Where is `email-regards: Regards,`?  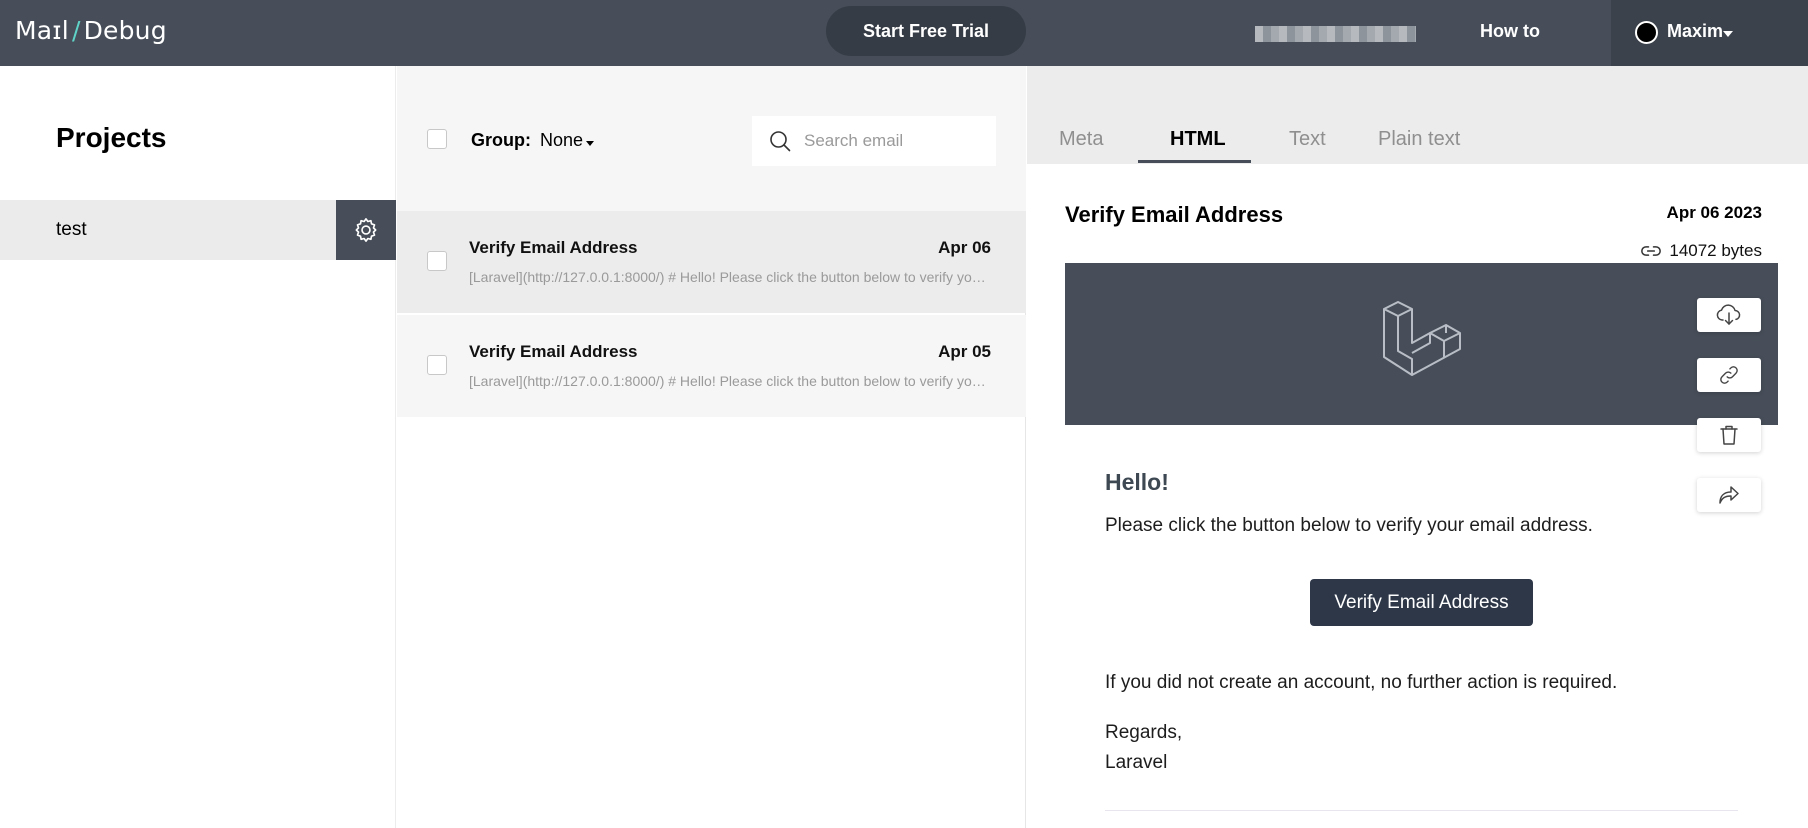 email-regards: Regards, is located at coordinates (1144, 732).